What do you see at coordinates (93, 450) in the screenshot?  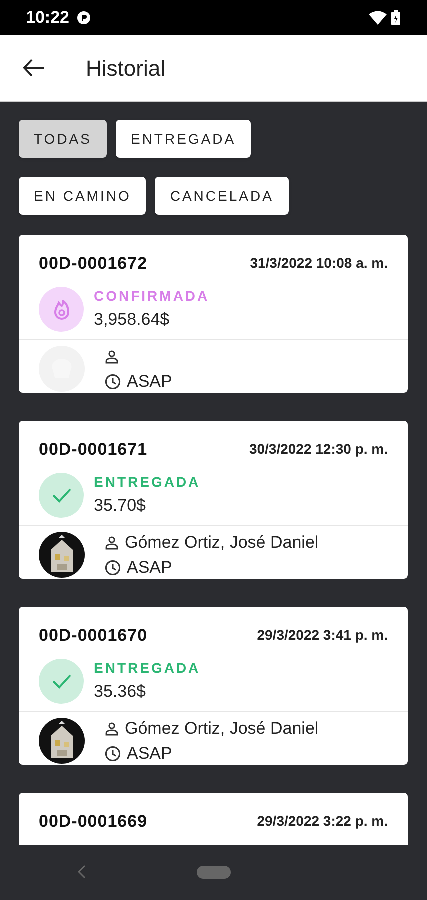 I see `order-number: 00D-0001671` at bounding box center [93, 450].